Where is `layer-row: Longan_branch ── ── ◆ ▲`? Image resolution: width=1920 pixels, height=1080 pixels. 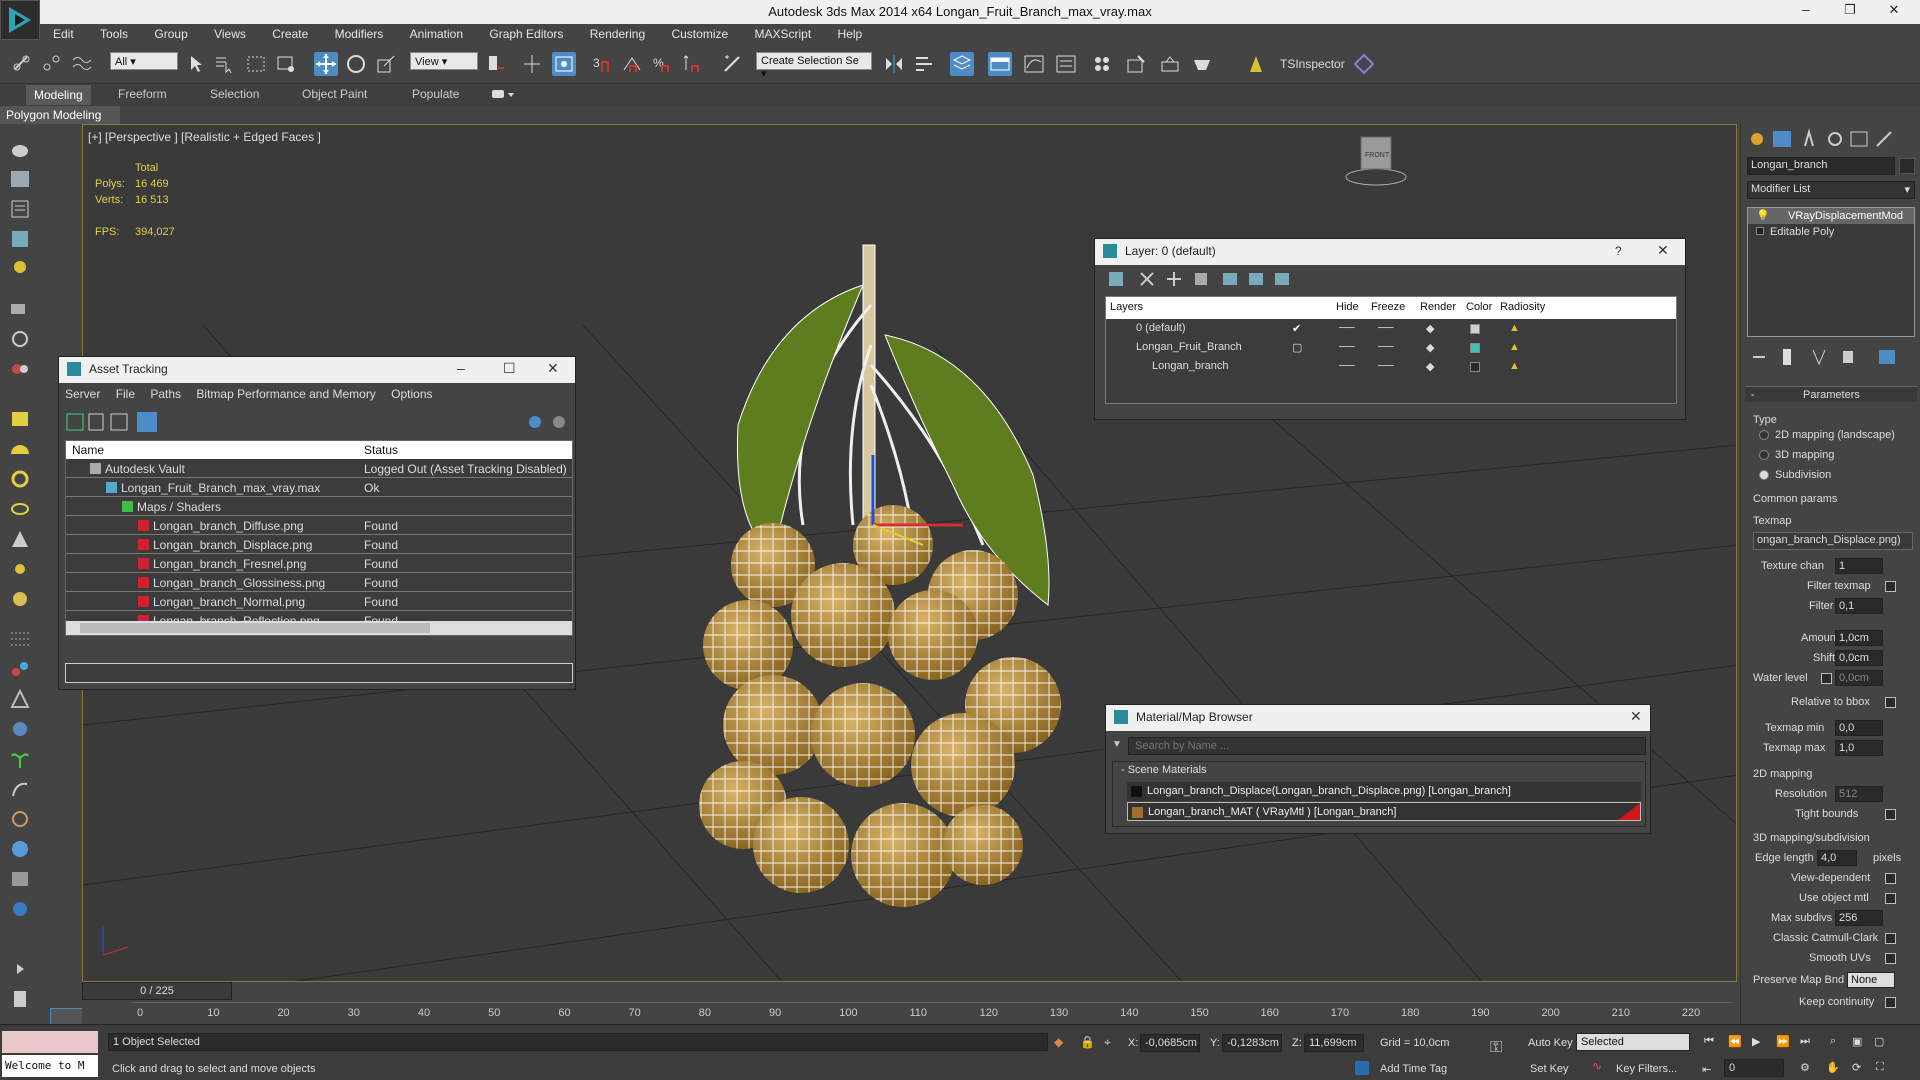
layer-row: Longan_branch ── ── ◆ ▲ is located at coordinates (1391, 366).